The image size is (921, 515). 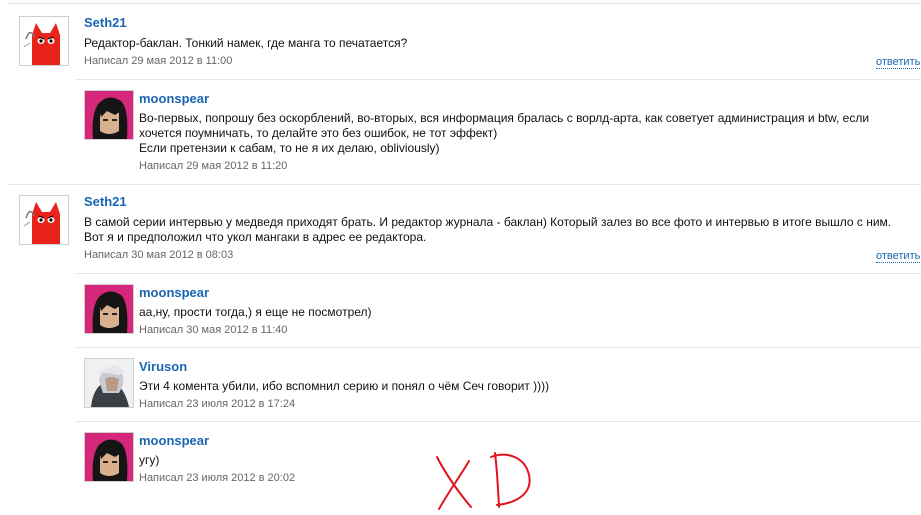 I want to click on comment-timestamp: Написал 30 мая 2012 в 08:03, so click(x=159, y=255).